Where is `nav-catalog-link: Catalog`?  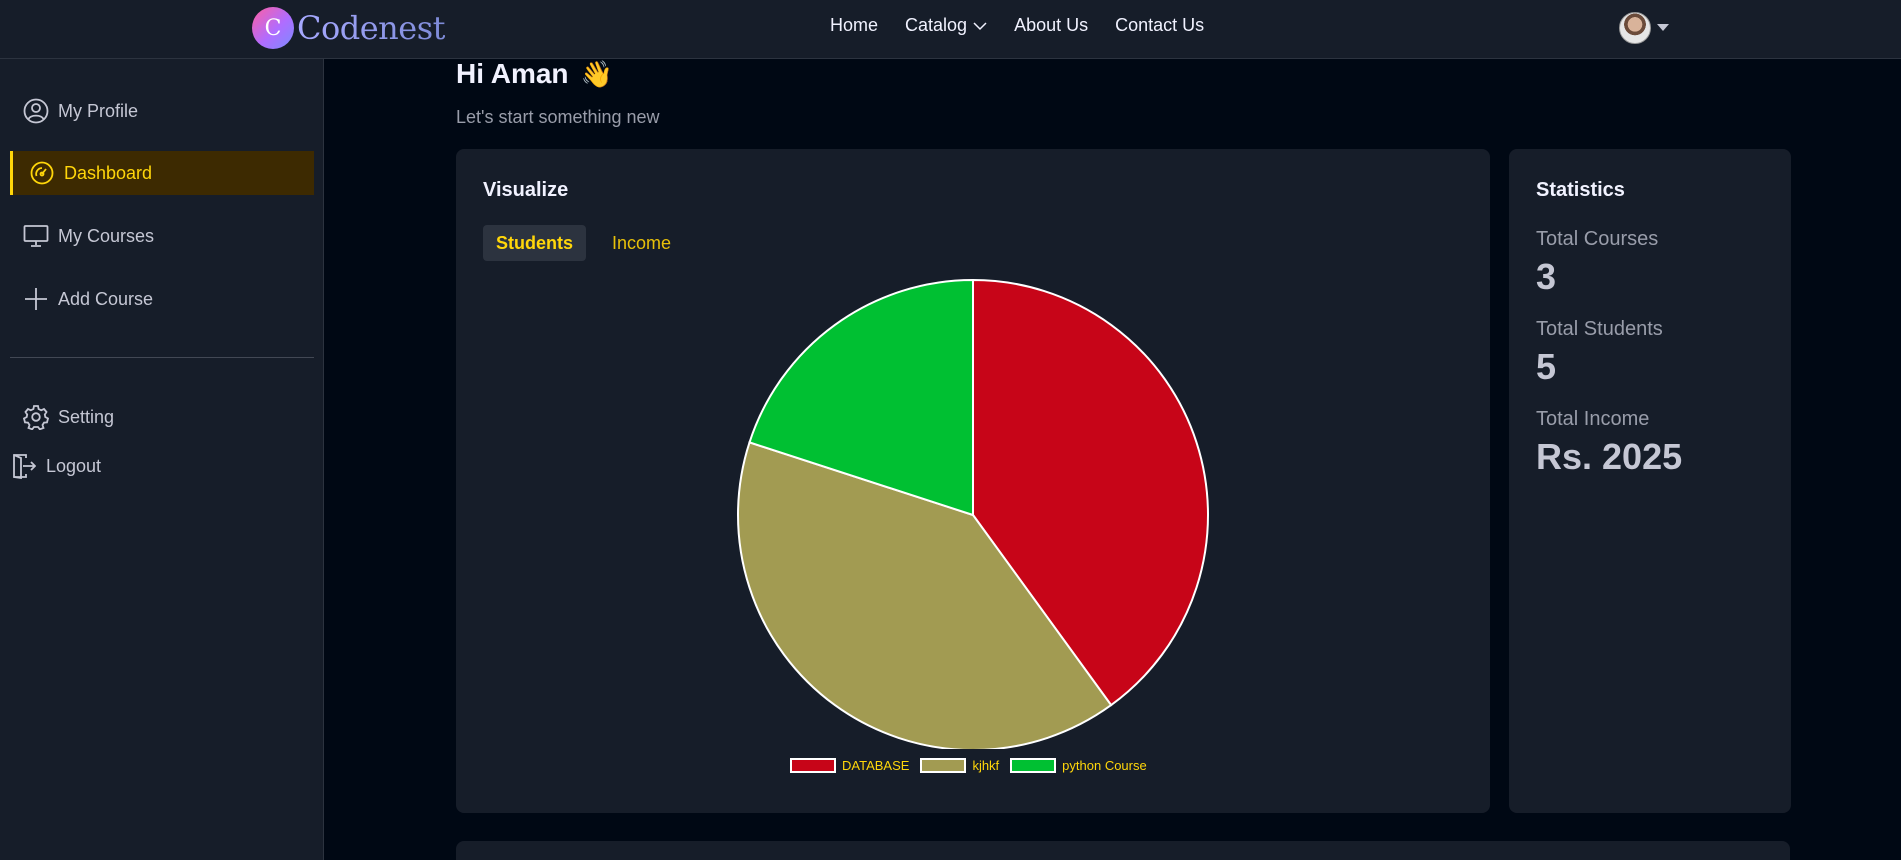 nav-catalog-link: Catalog is located at coordinates (946, 25).